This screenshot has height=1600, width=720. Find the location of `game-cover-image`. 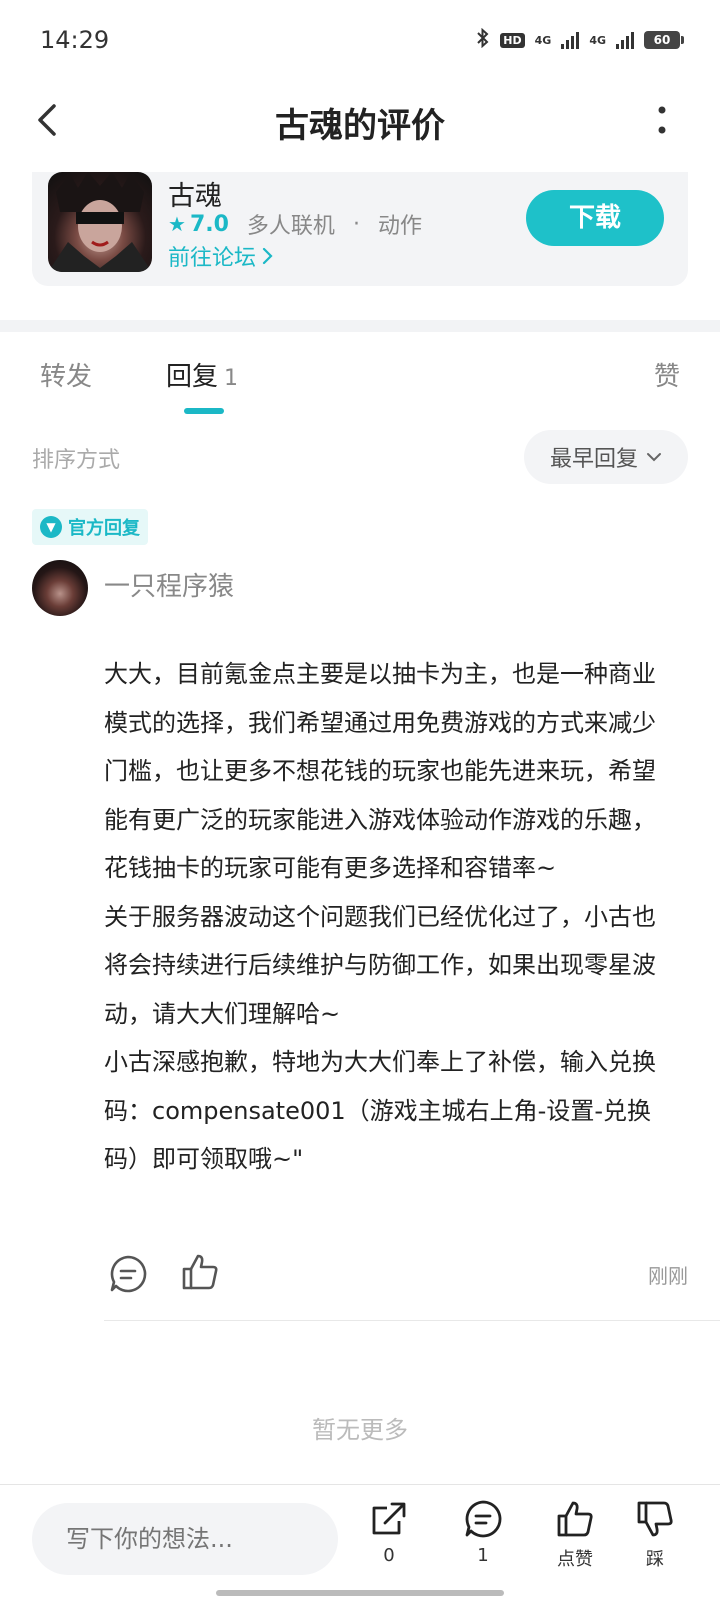

game-cover-image is located at coordinates (100, 222).